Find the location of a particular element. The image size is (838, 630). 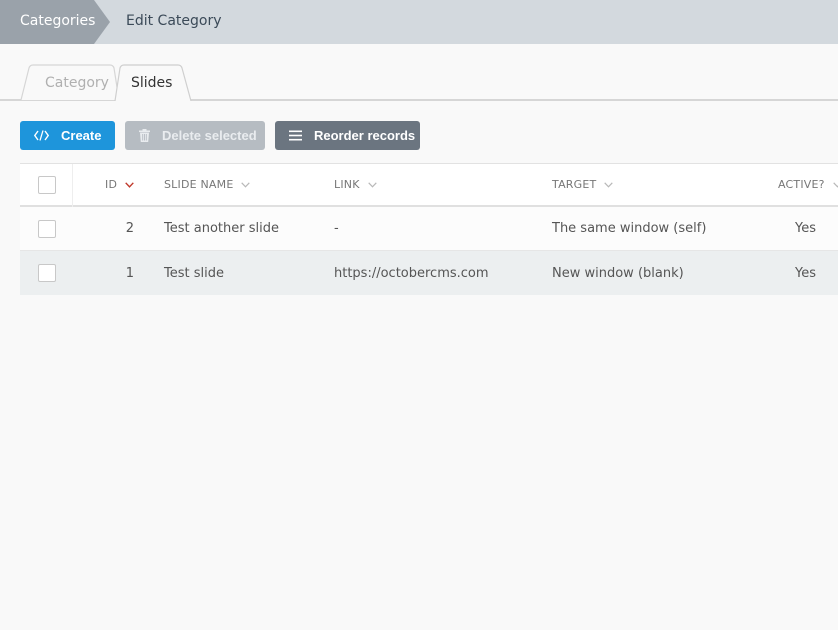

column-header-id: ID is located at coordinates (119, 184).